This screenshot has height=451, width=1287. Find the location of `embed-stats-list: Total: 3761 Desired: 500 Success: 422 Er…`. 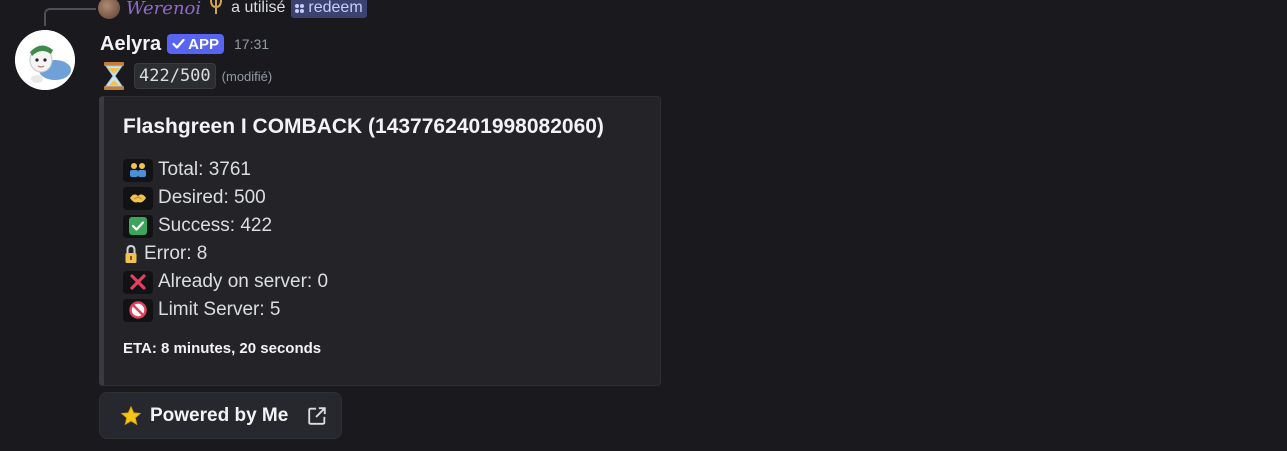

embed-stats-list: Total: 3761 Desired: 500 Success: 422 Er… is located at coordinates (225, 240).